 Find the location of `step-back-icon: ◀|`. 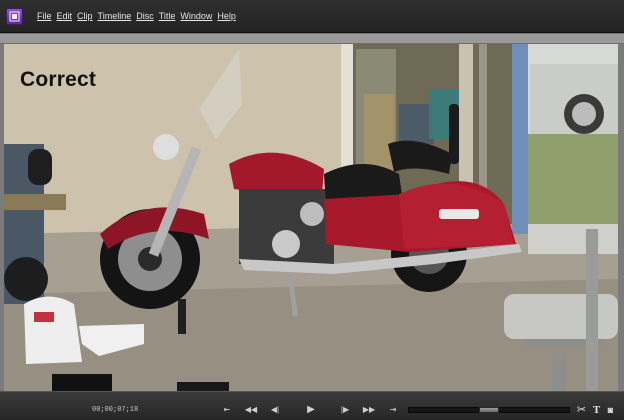

step-back-icon: ◀| is located at coordinates (275, 409).